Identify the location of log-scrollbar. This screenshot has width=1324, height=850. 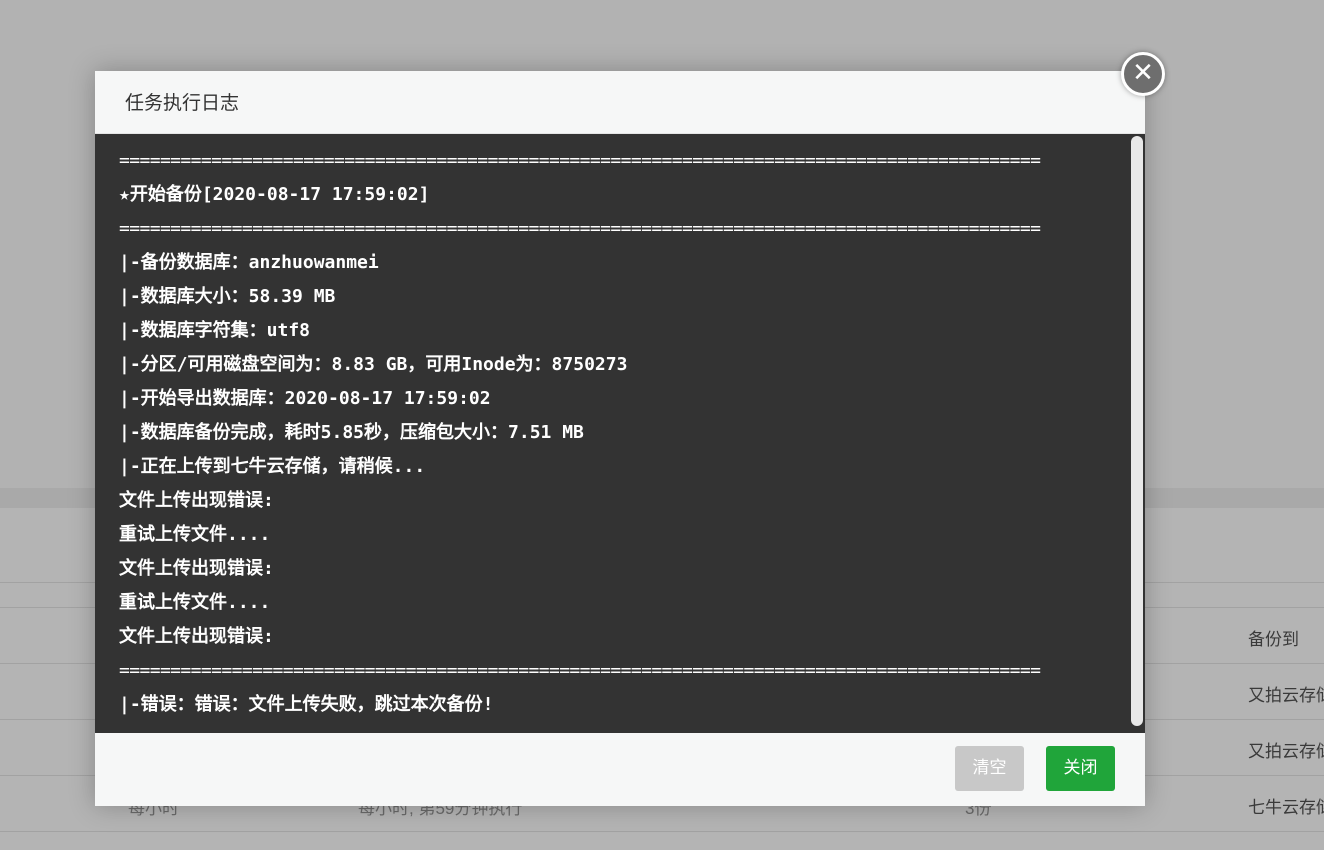
(1137, 433).